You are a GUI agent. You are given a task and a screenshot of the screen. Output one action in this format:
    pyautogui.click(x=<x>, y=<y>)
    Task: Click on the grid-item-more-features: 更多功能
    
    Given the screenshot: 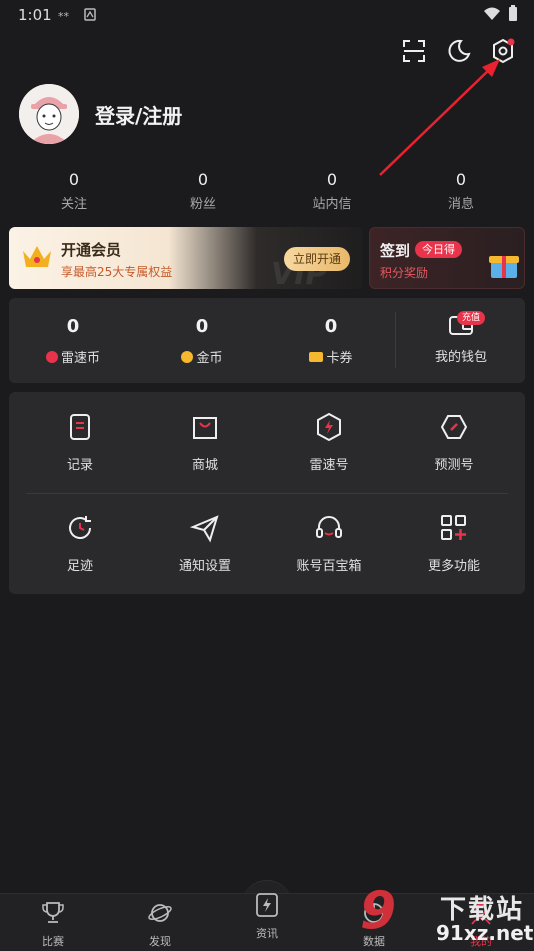 What is the action you would take?
    pyautogui.click(x=454, y=543)
    